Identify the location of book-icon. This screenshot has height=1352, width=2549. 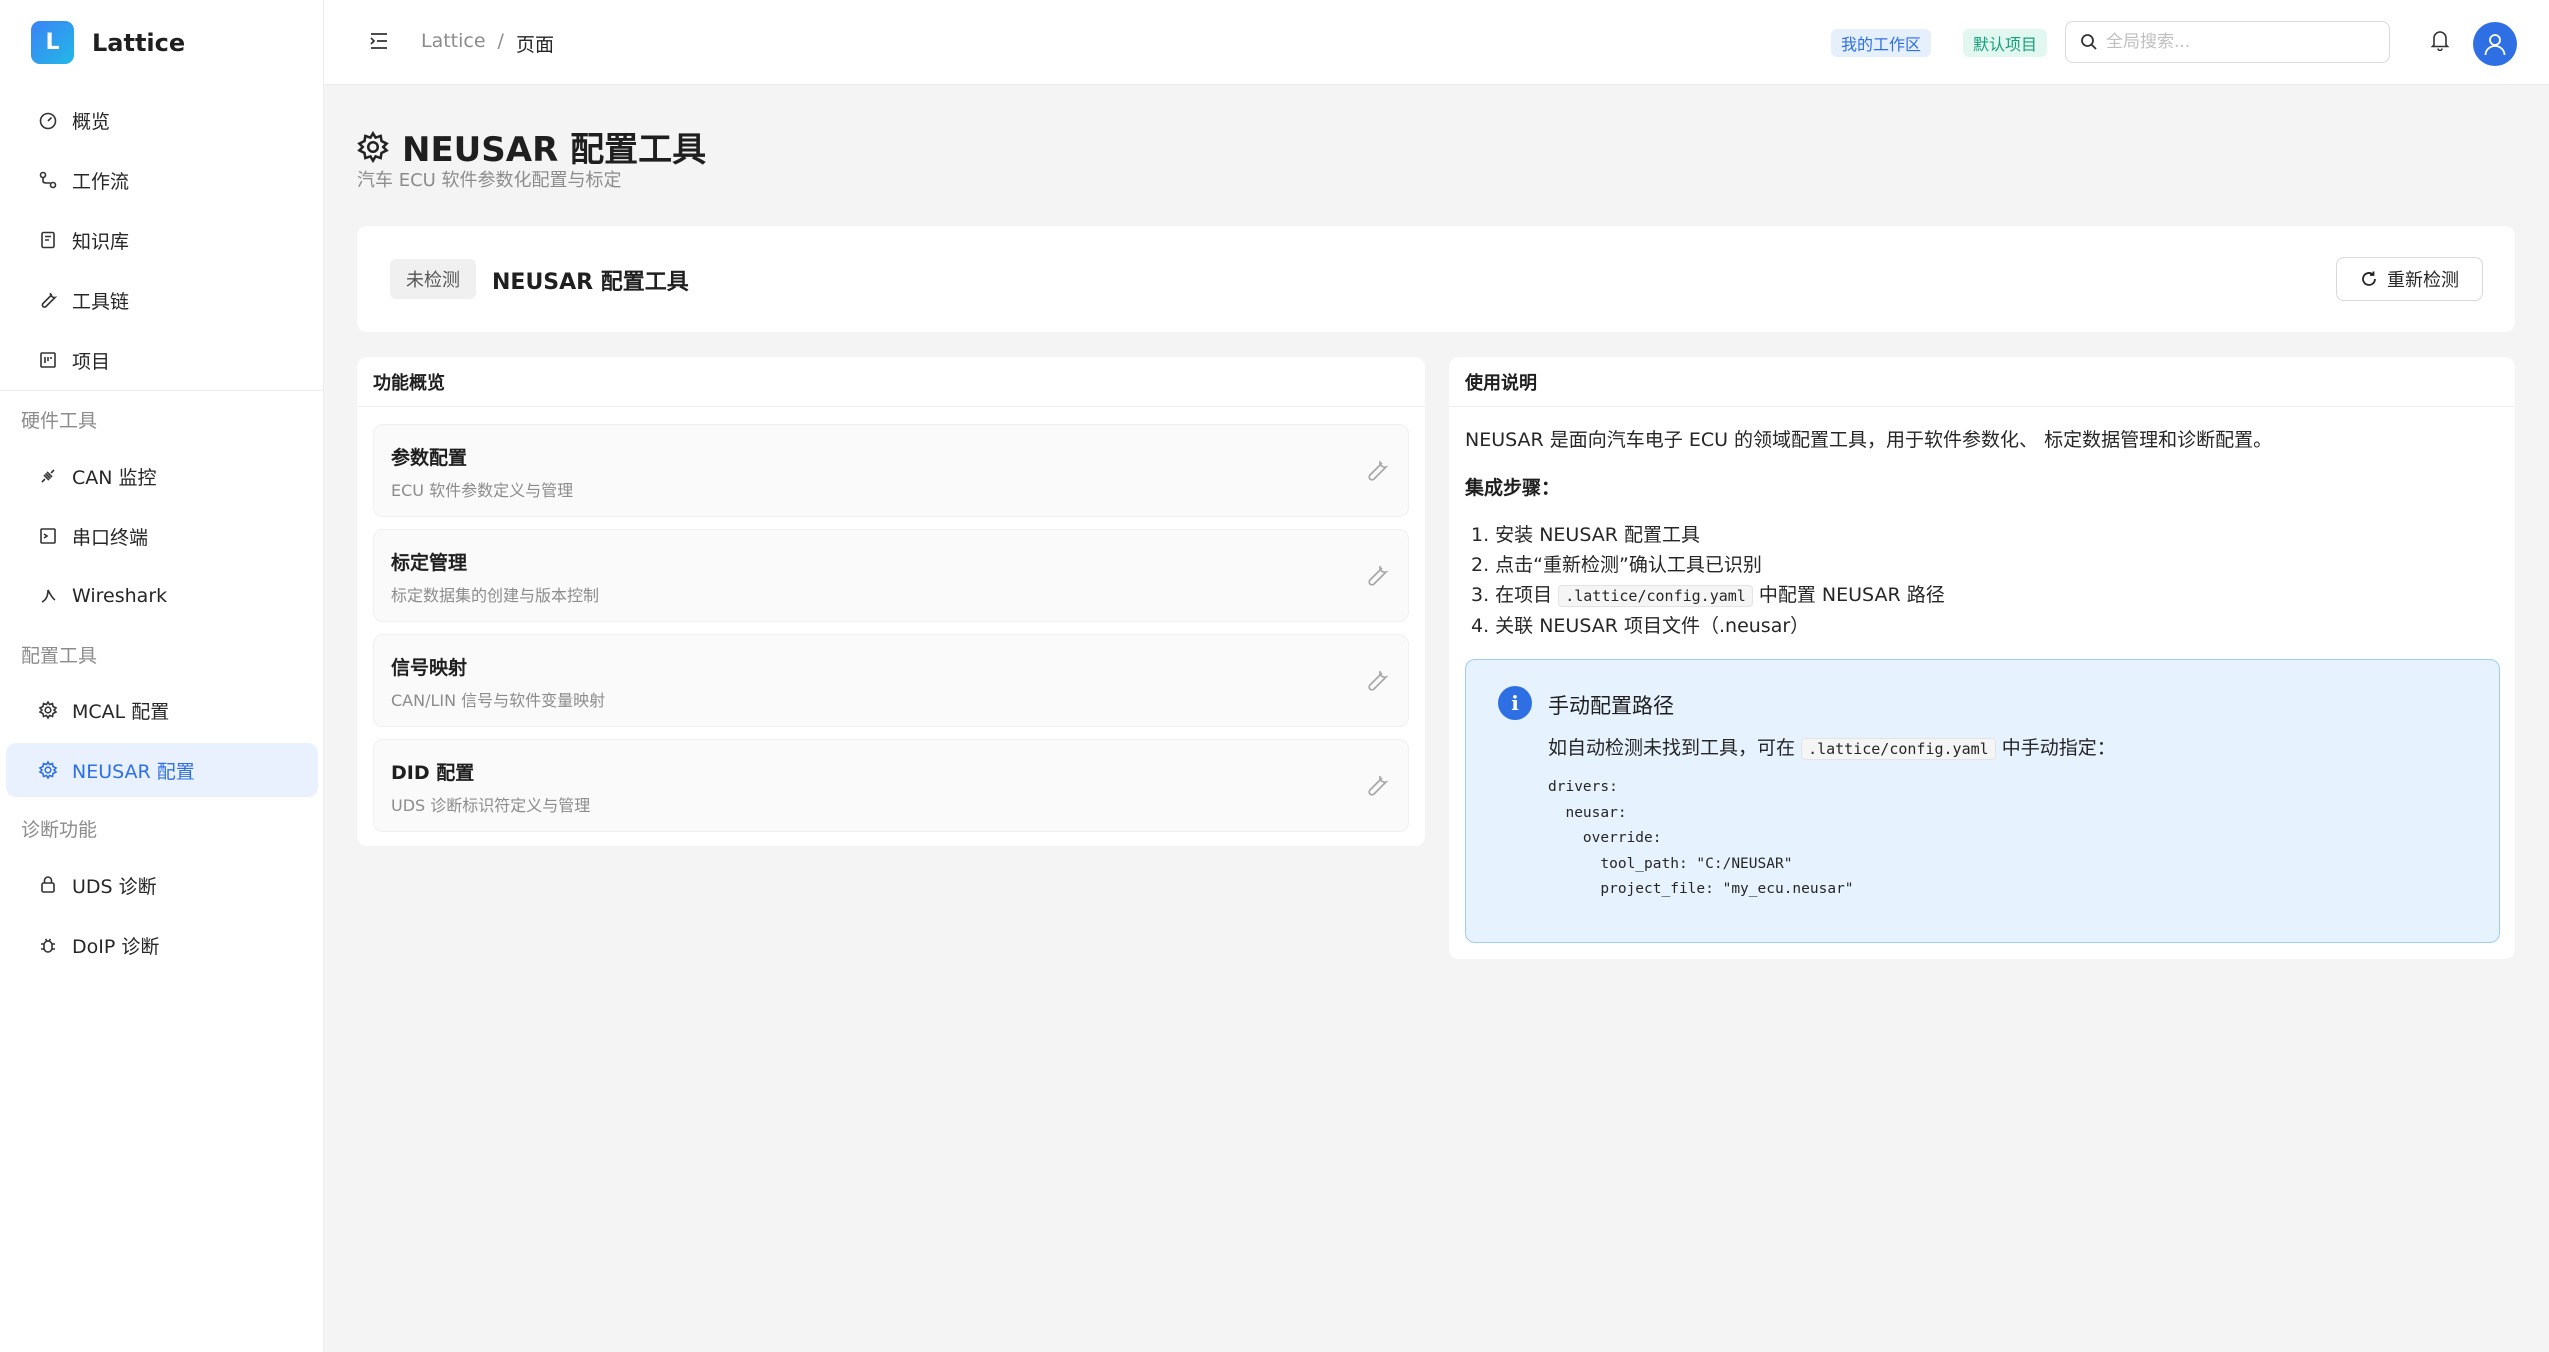
(48, 240).